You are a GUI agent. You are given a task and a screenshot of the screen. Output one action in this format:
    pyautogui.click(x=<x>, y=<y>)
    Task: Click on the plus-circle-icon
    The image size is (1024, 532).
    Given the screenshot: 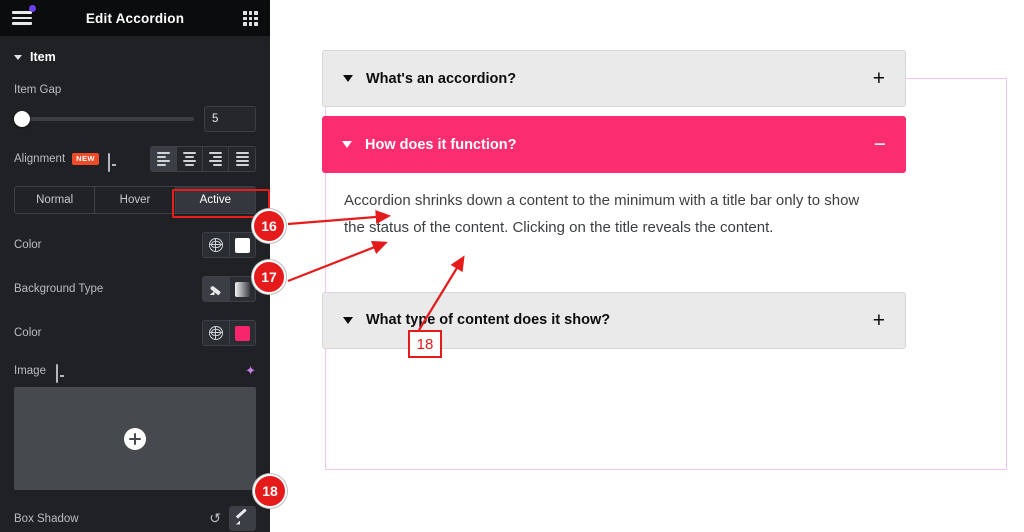 What is the action you would take?
    pyautogui.click(x=135, y=438)
    